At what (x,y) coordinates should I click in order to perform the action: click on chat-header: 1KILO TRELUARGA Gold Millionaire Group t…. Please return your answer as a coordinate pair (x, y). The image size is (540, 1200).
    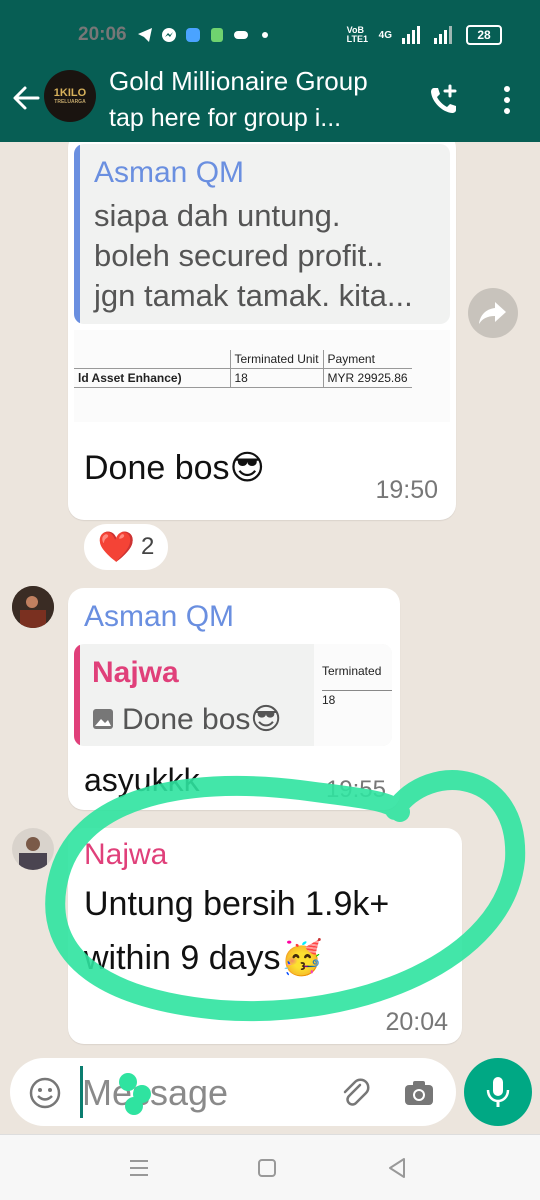
    Looking at the image, I should click on (270, 101).